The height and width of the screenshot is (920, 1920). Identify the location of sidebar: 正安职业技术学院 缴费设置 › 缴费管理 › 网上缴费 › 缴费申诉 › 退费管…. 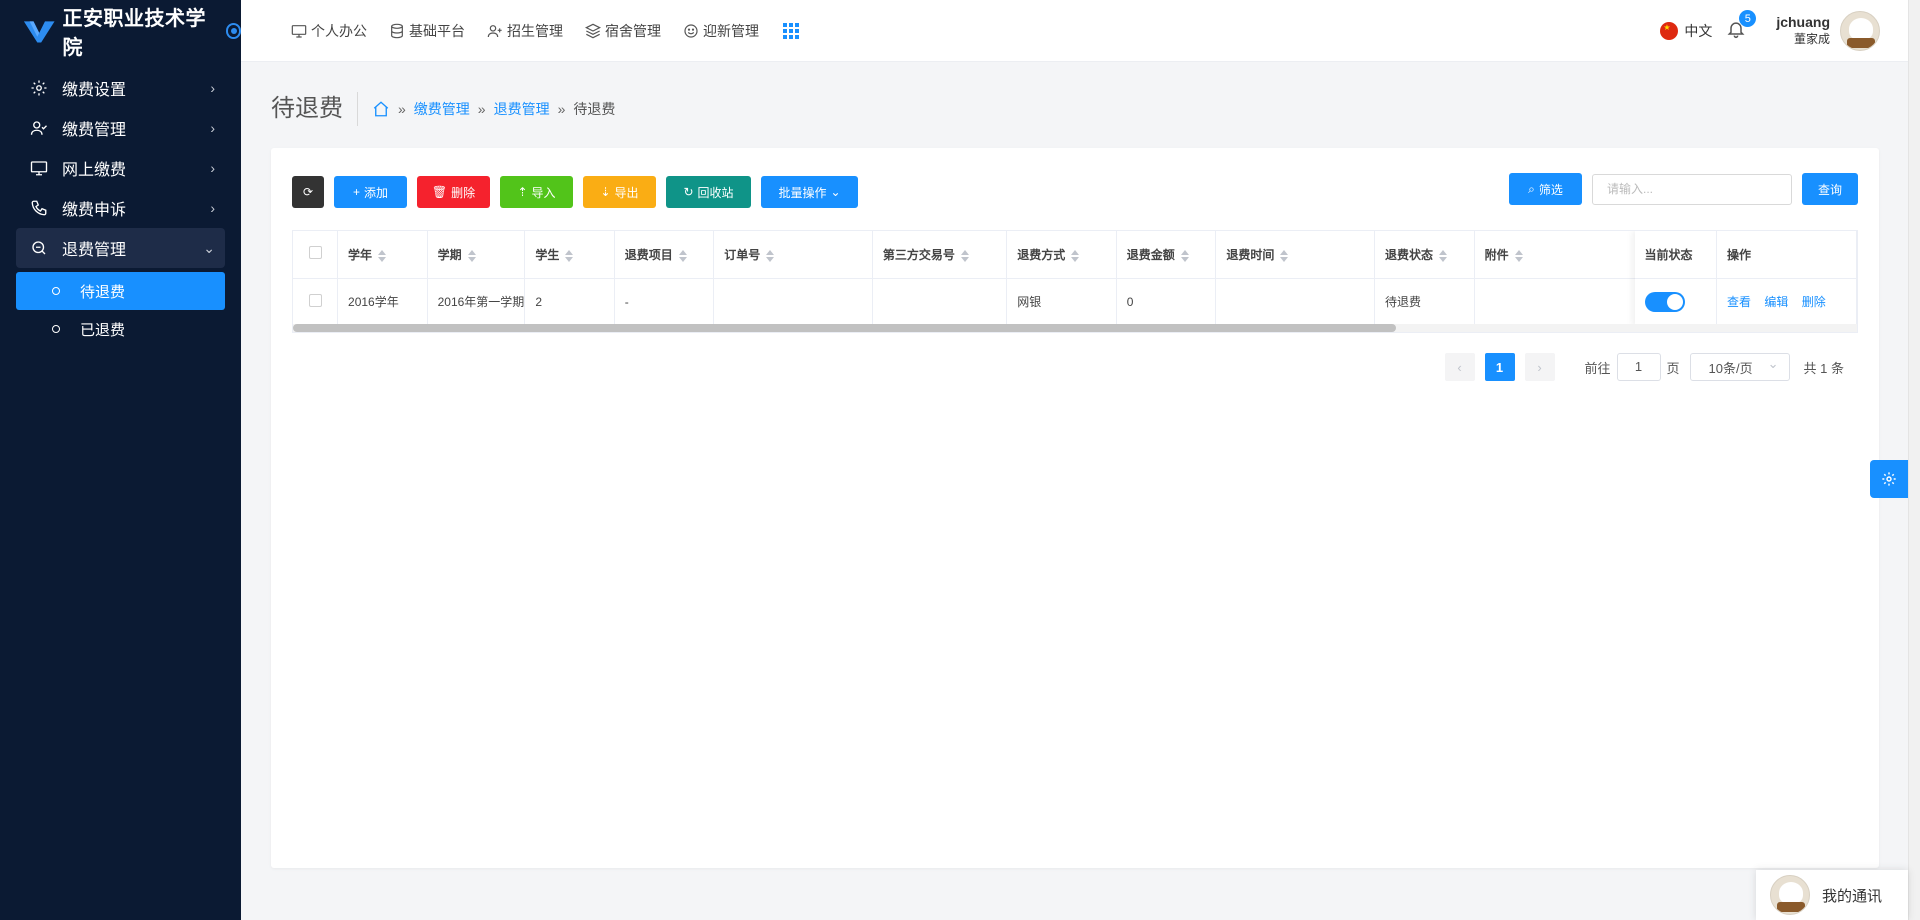
(120, 460).